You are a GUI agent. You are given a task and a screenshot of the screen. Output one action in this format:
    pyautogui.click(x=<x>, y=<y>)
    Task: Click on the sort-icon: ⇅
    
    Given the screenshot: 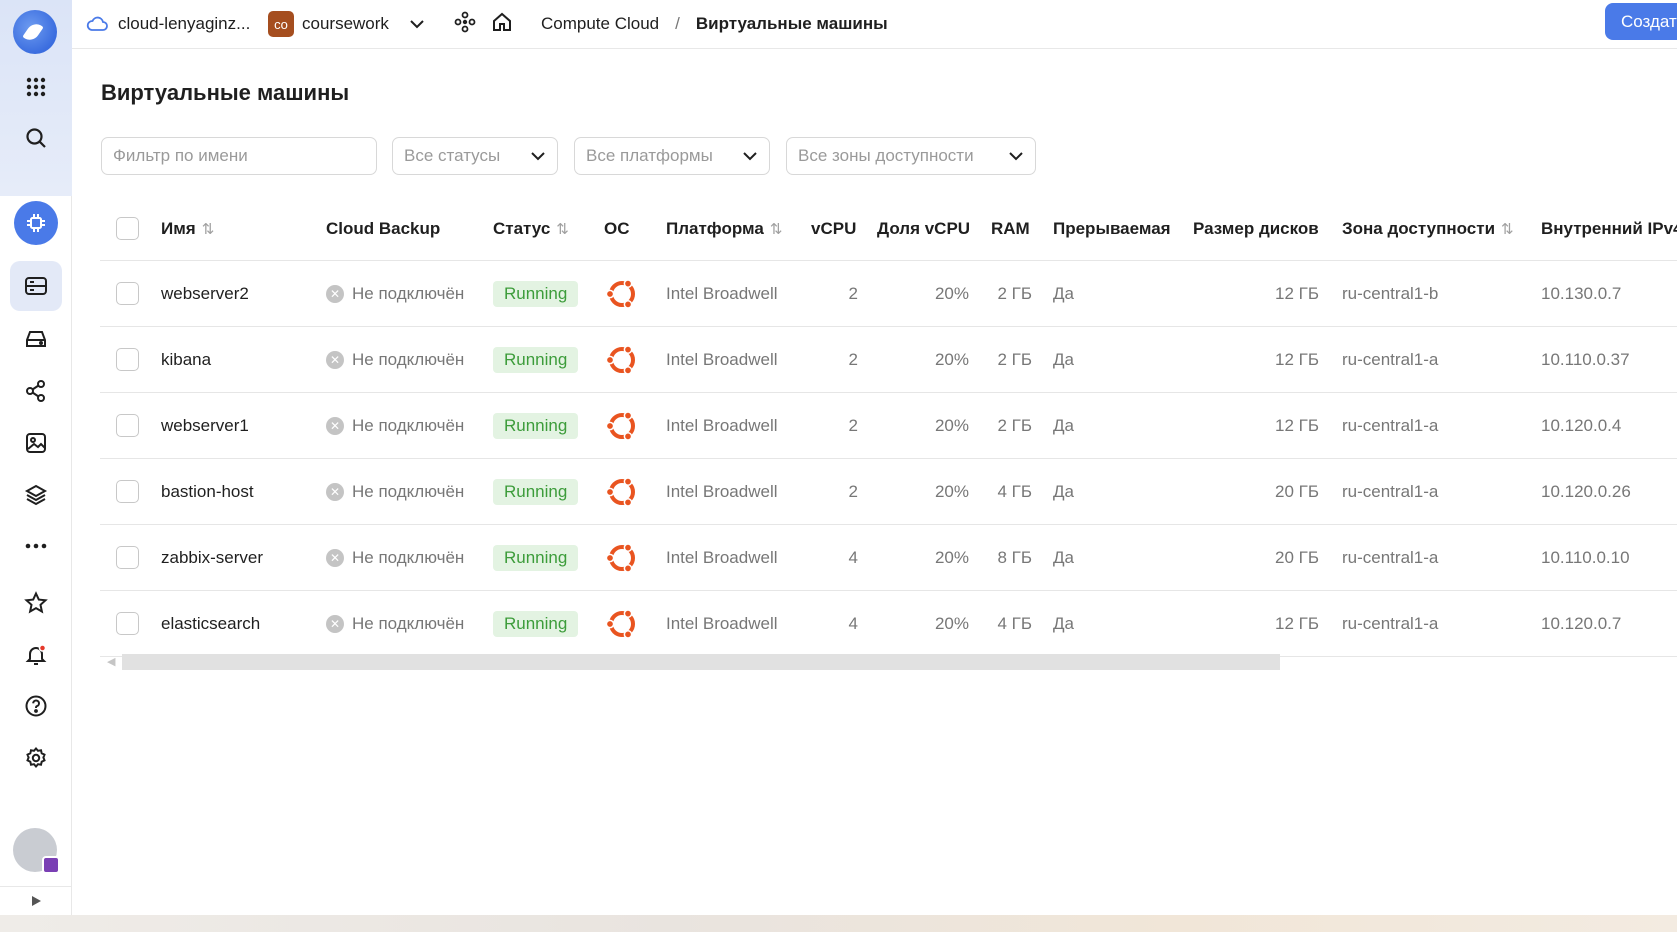 What is the action you would take?
    pyautogui.click(x=776, y=229)
    